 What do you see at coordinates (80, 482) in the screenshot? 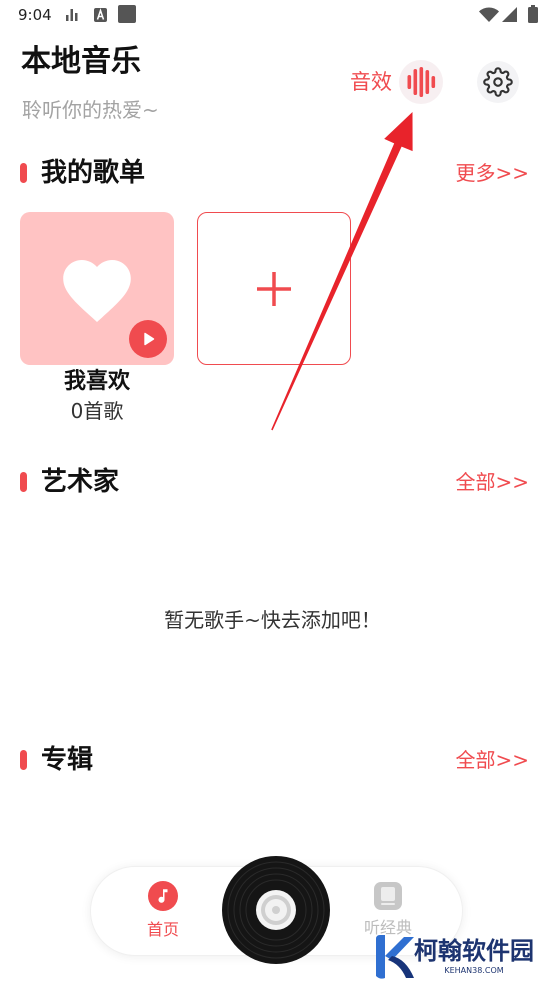
I see `artists-section-title: 艺术家` at bounding box center [80, 482].